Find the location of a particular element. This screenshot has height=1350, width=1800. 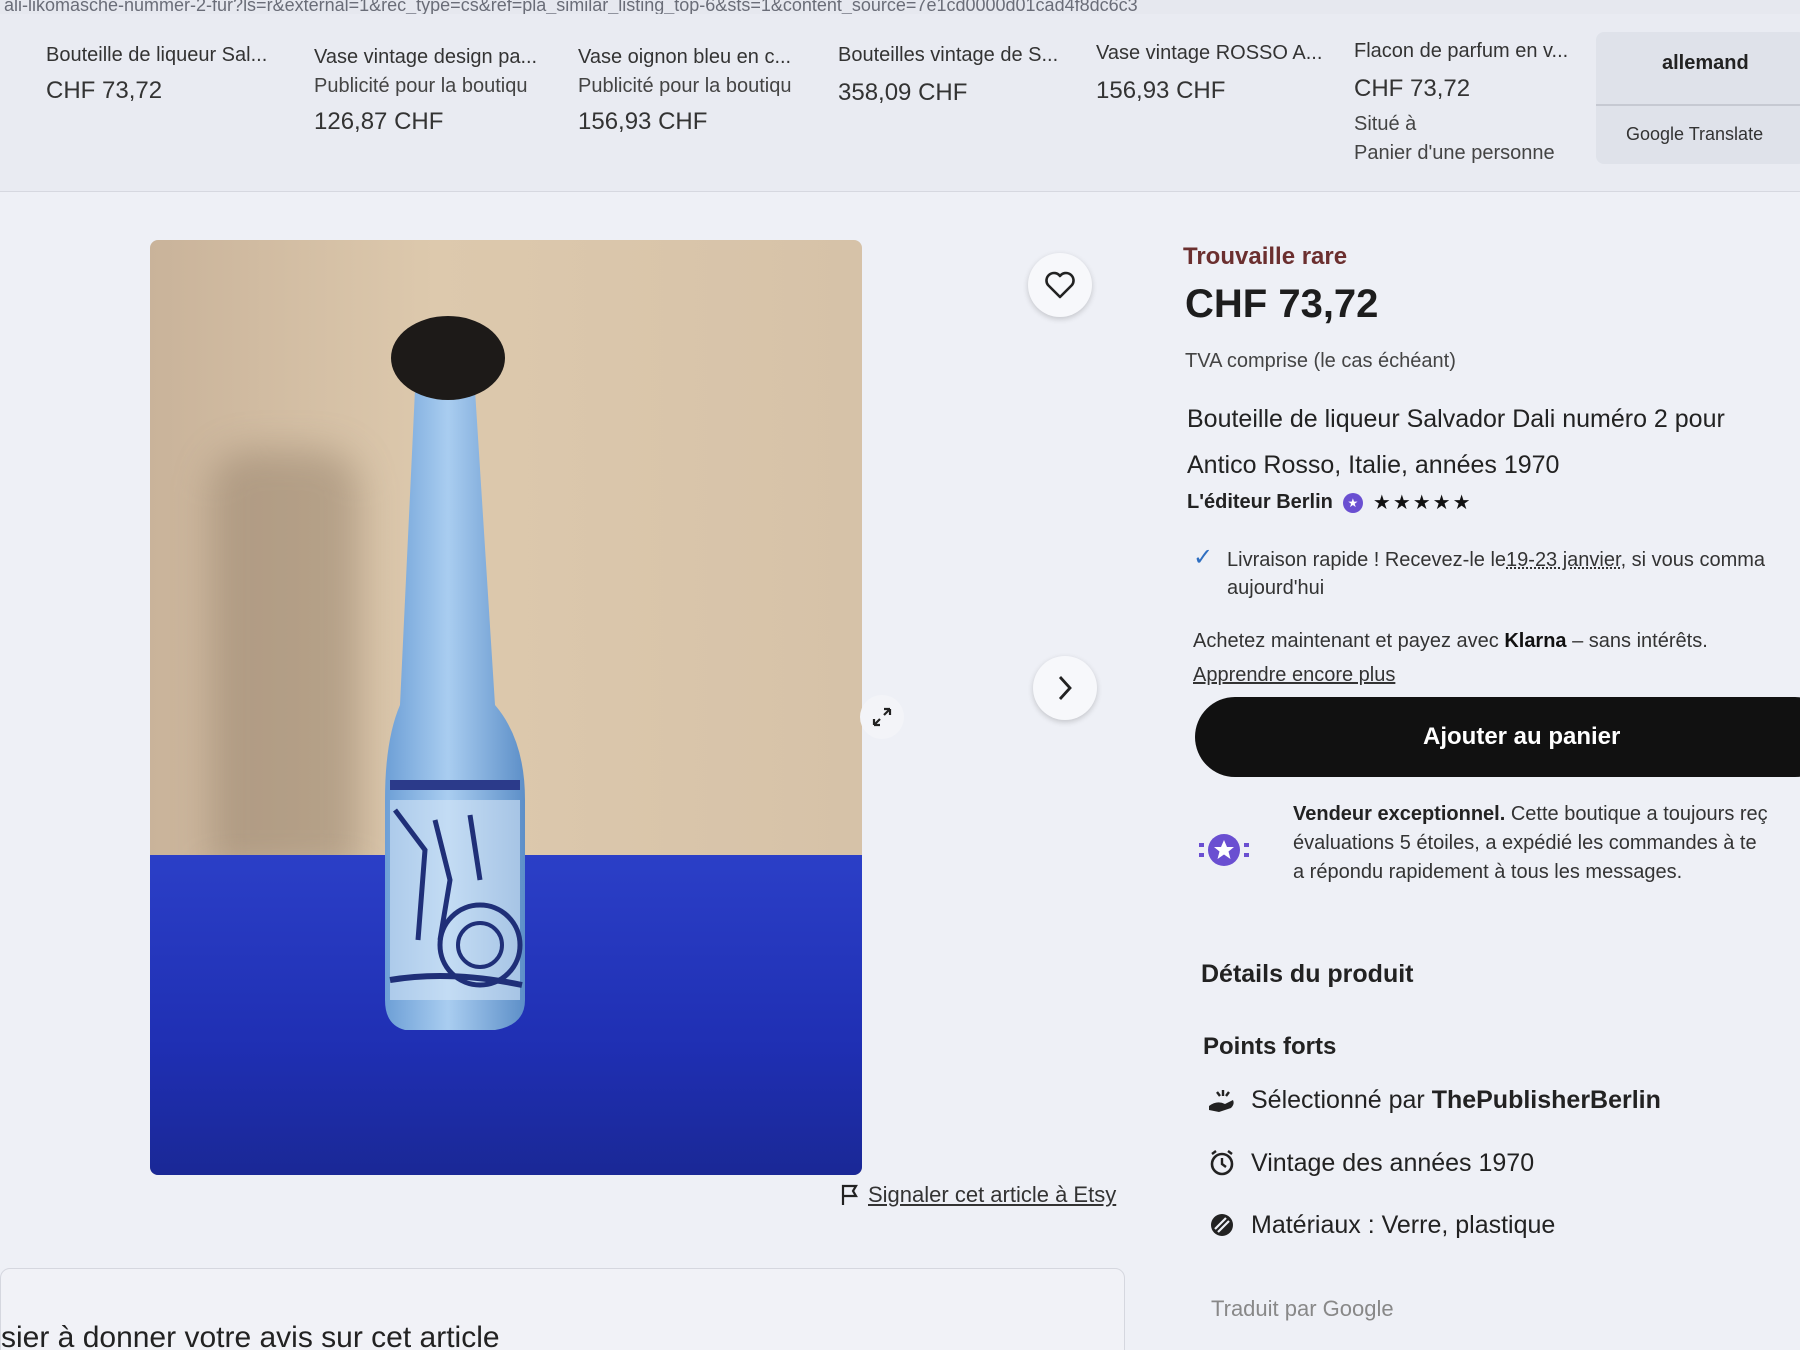

highlights-heading: Points forts is located at coordinates (1270, 1046).